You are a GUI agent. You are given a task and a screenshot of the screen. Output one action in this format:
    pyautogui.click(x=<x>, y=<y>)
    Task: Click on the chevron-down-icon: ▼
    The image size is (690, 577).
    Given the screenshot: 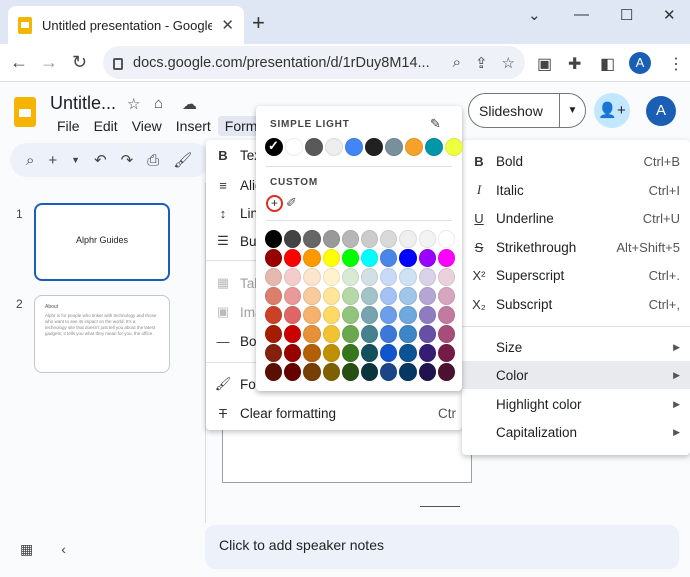 What is the action you would take?
    pyautogui.click(x=572, y=110)
    